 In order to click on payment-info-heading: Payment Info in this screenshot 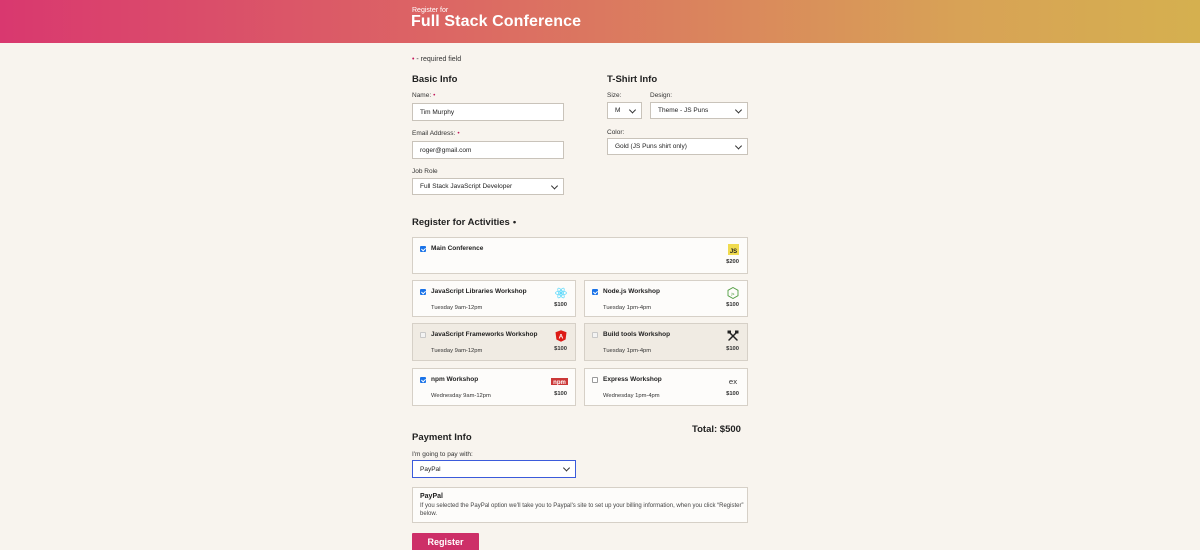, I will do `click(442, 437)`.